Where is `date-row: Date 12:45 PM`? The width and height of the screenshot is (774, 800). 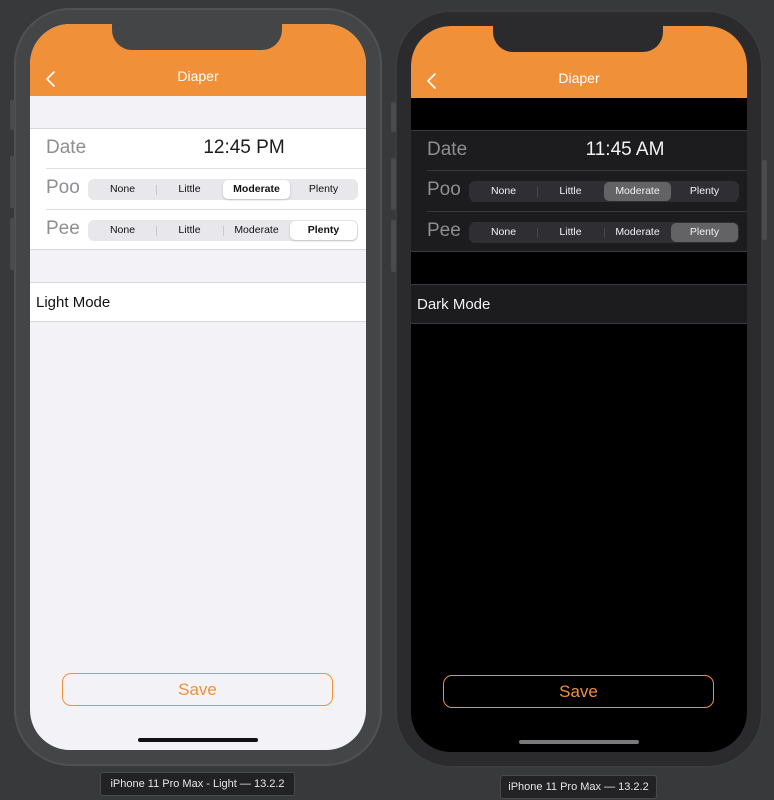 date-row: Date 12:45 PM is located at coordinates (198, 149).